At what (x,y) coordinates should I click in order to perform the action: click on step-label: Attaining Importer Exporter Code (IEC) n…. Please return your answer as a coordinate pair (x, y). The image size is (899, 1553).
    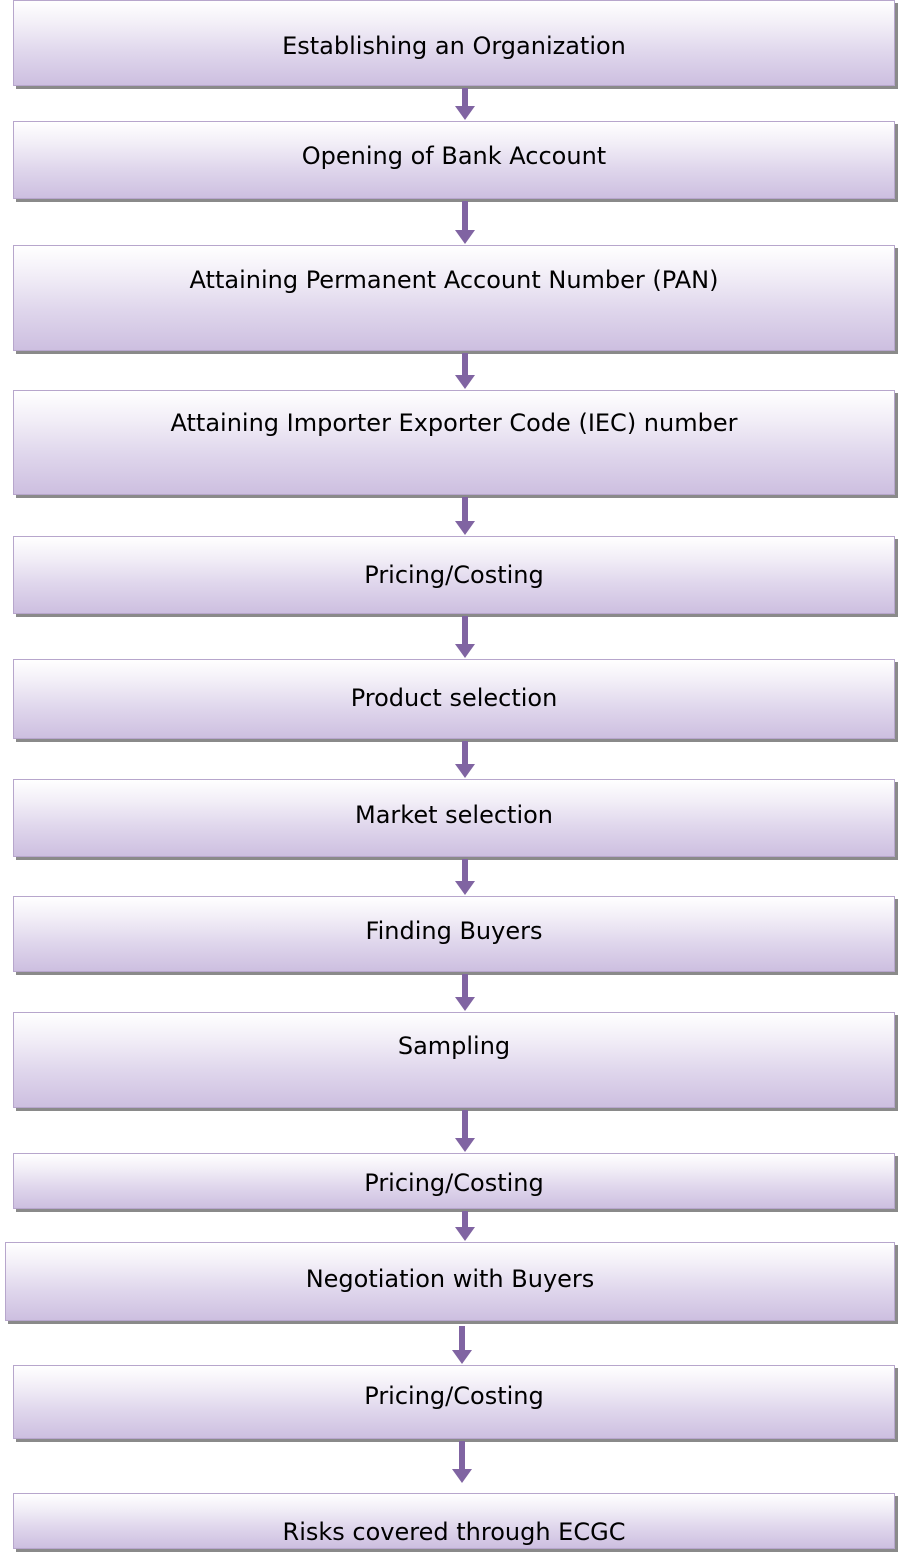
    Looking at the image, I should click on (454, 423).